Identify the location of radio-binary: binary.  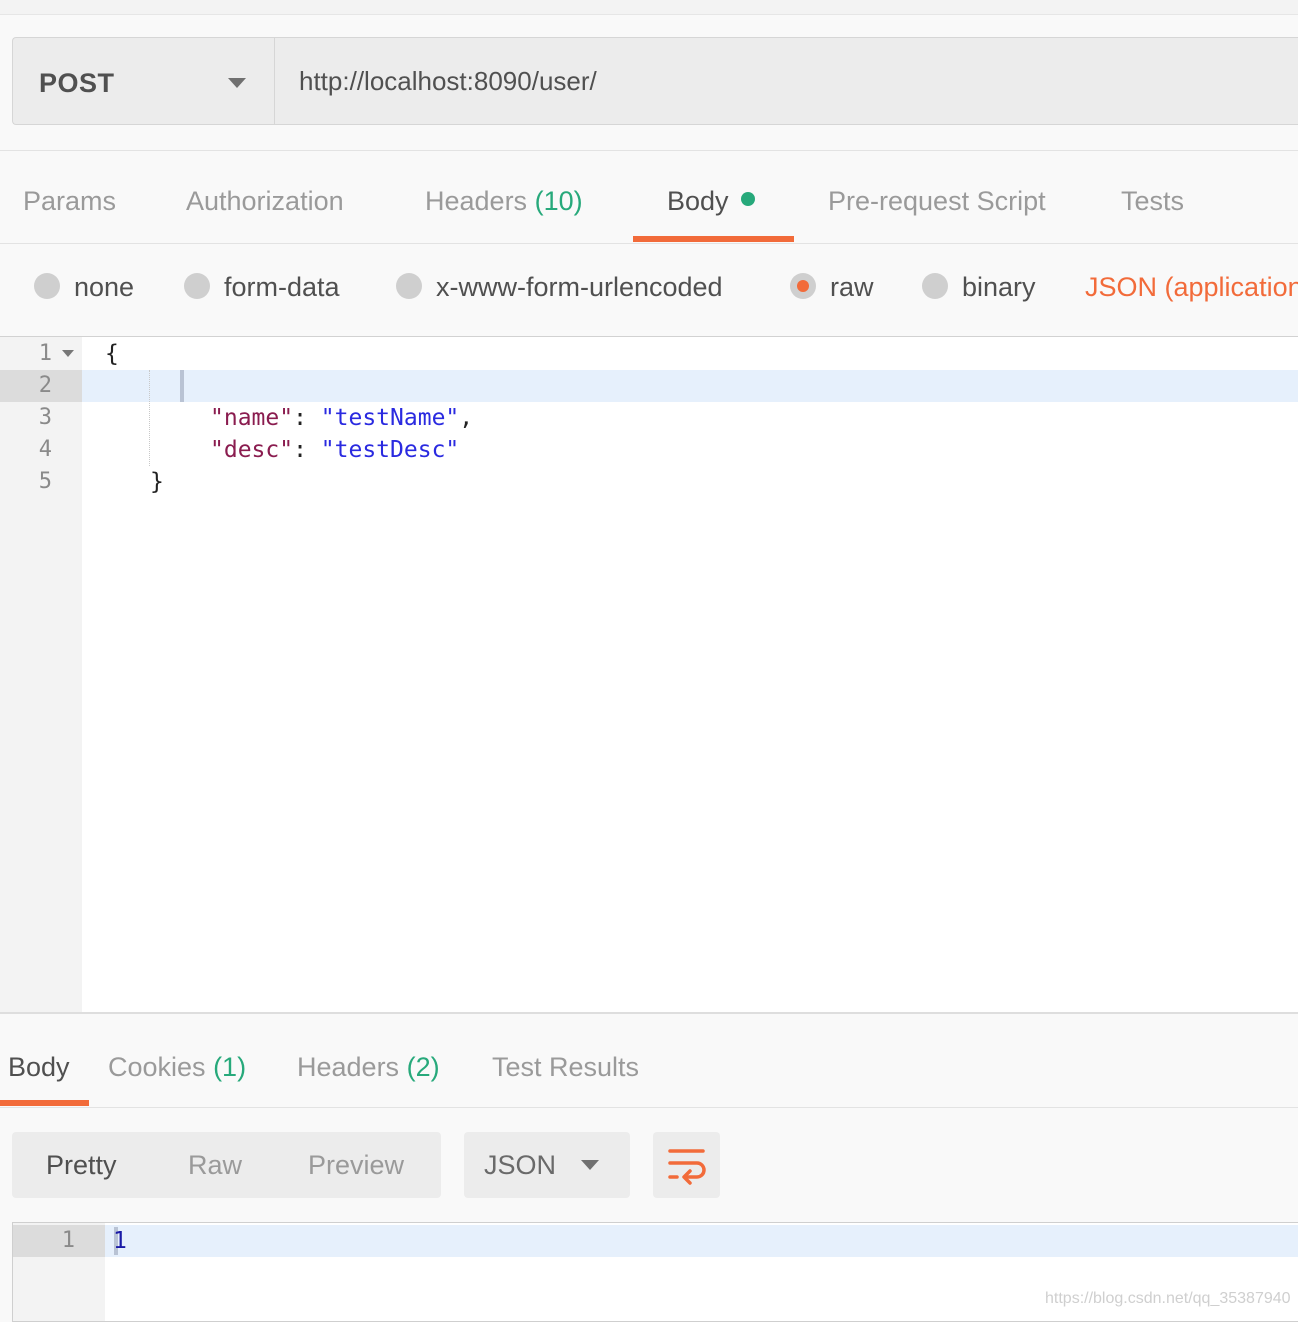
(979, 287).